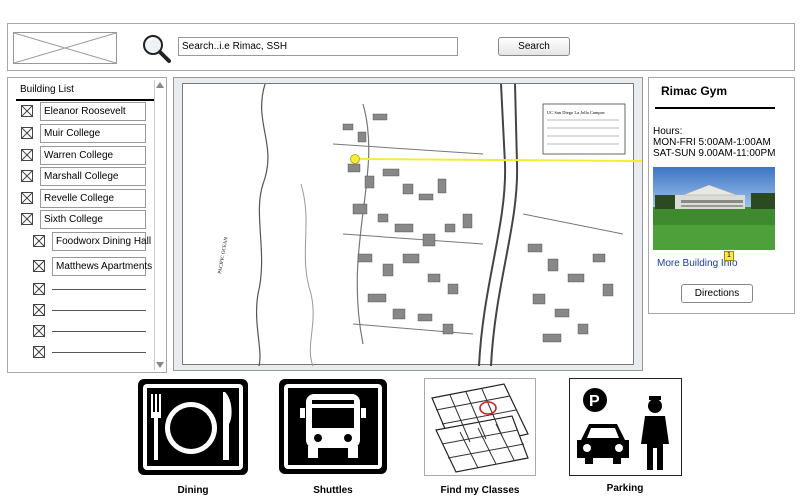 The image size is (800, 499). I want to click on map-overlay, so click(496, 159).